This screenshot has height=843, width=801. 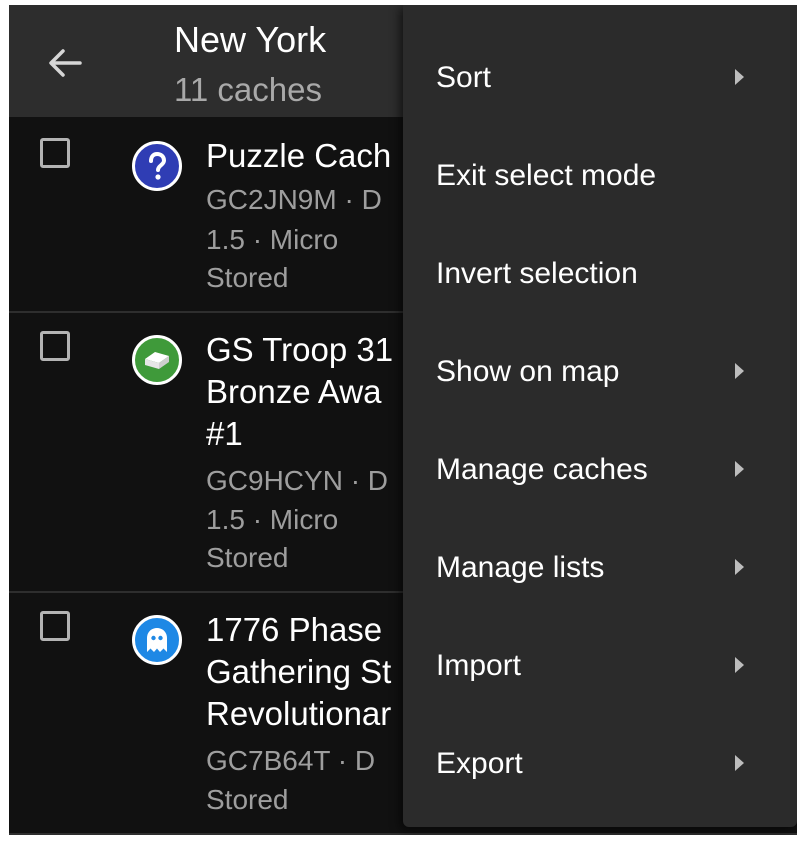 What do you see at coordinates (528, 371) in the screenshot?
I see `menu-item-label: Show on map` at bounding box center [528, 371].